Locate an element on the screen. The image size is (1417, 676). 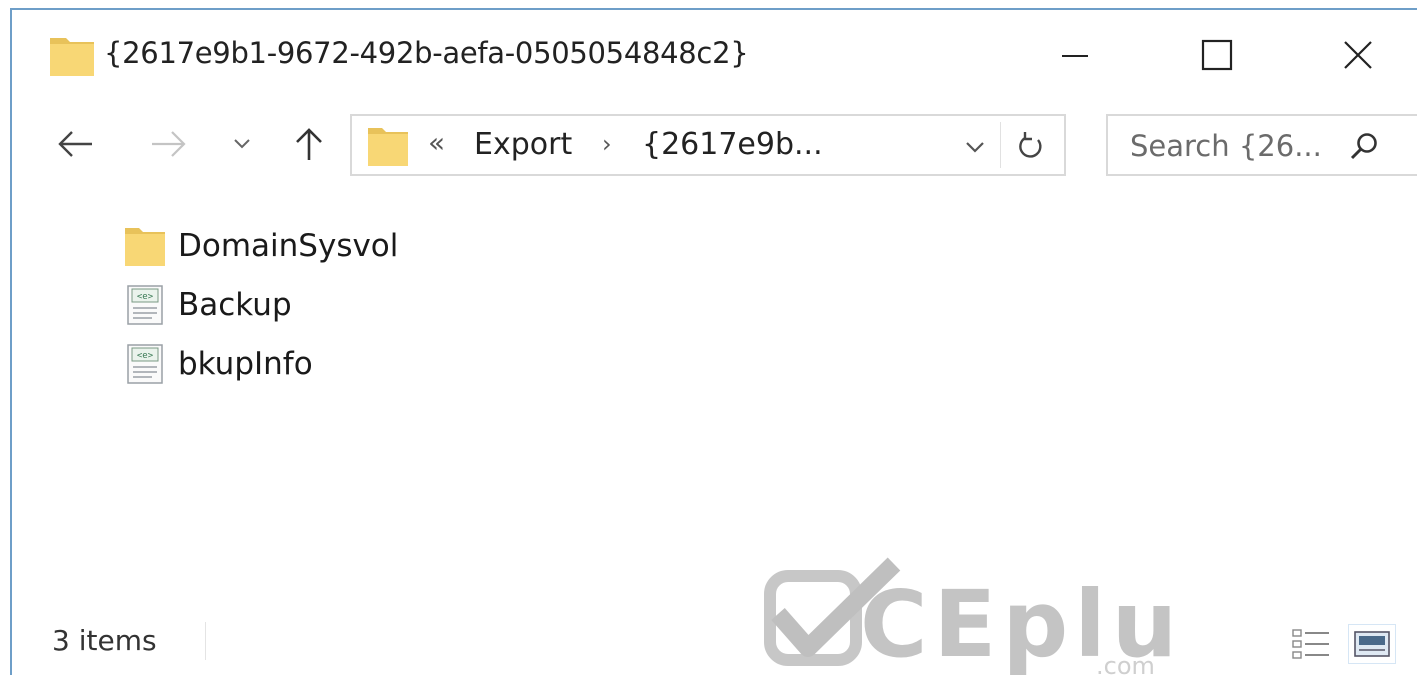
arrow-right-icon is located at coordinates (169, 144).